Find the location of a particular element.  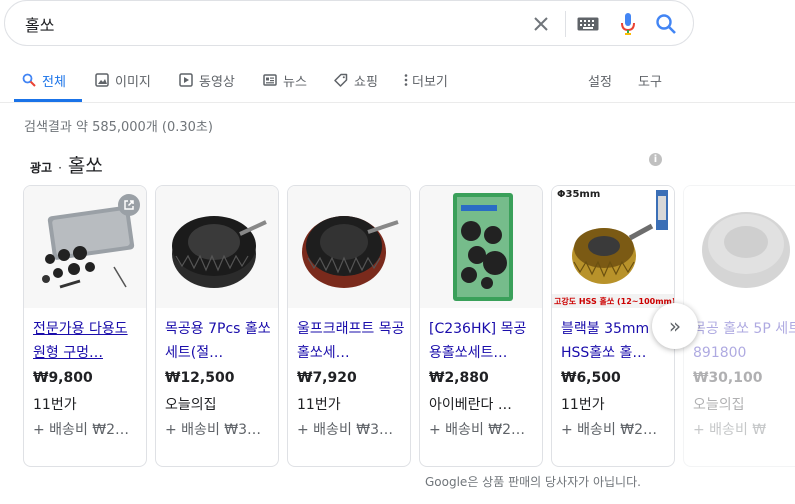

shopping-disclaimer: Google은 상품 판매의 당사자가 아닙니다. is located at coordinates (533, 482).